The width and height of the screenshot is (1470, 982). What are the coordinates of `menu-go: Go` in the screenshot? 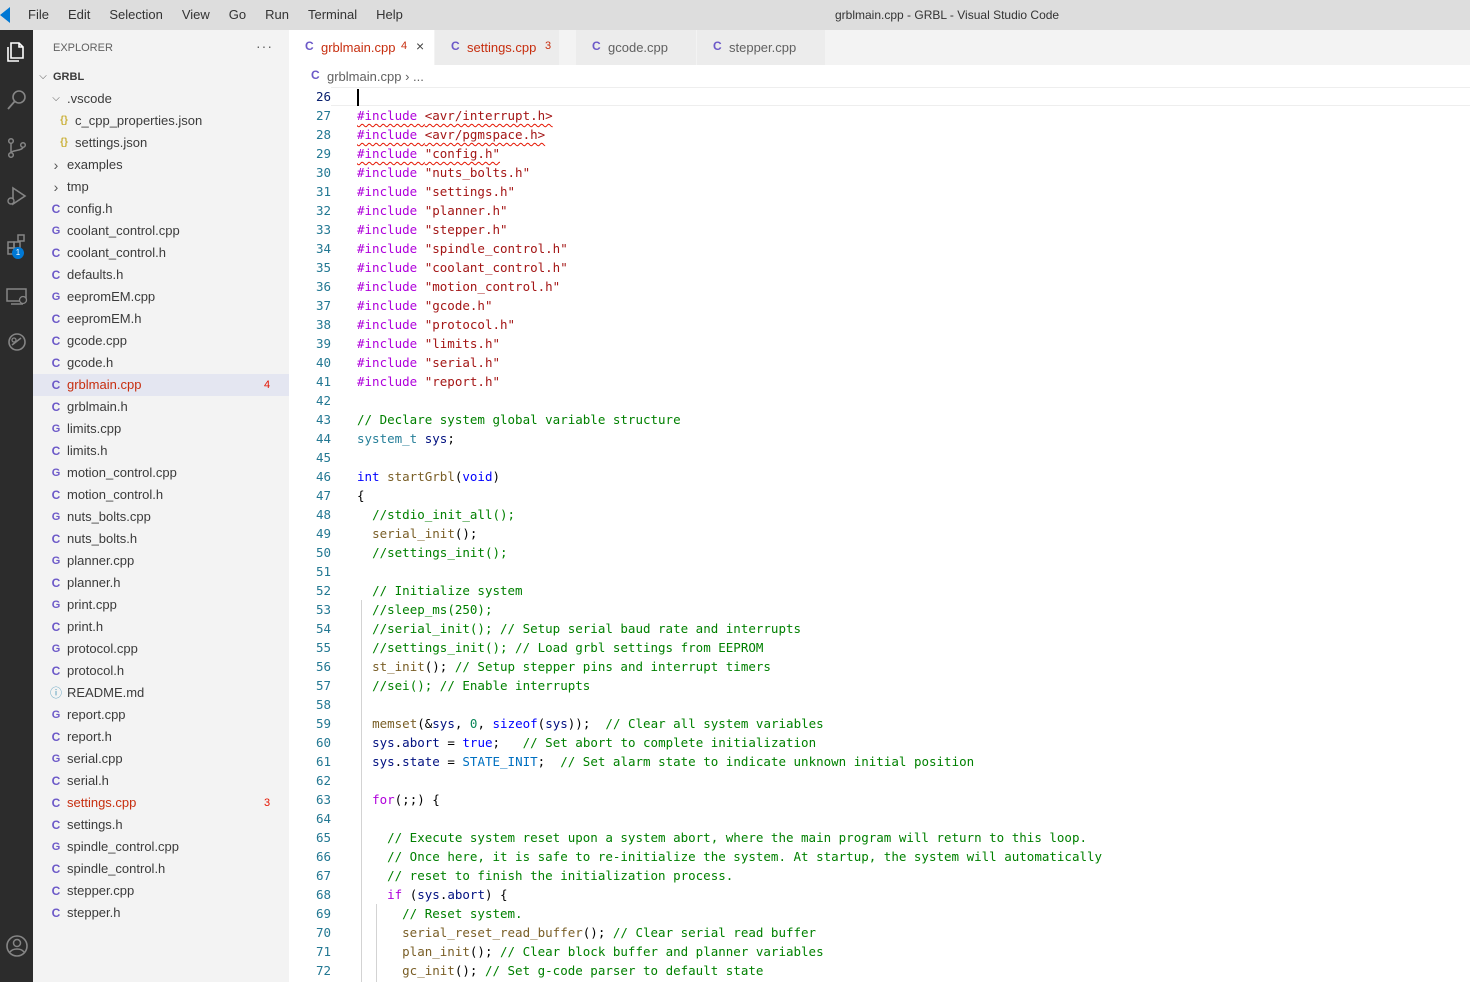 It's located at (237, 15).